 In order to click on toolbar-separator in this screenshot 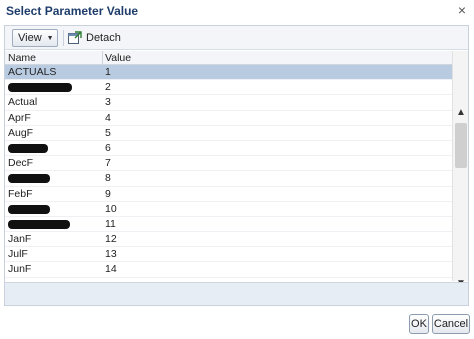, I will do `click(63, 38)`.